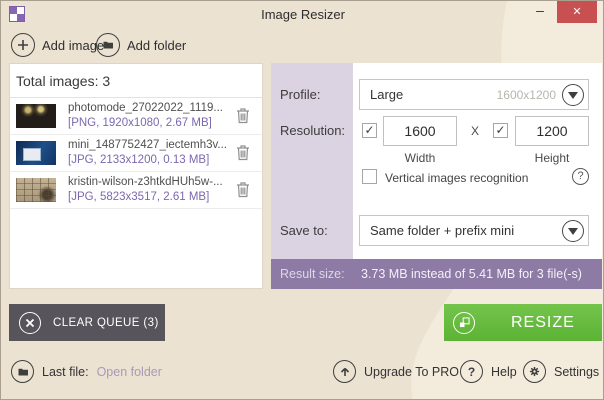  What do you see at coordinates (464, 322) in the screenshot?
I see `resize-icon` at bounding box center [464, 322].